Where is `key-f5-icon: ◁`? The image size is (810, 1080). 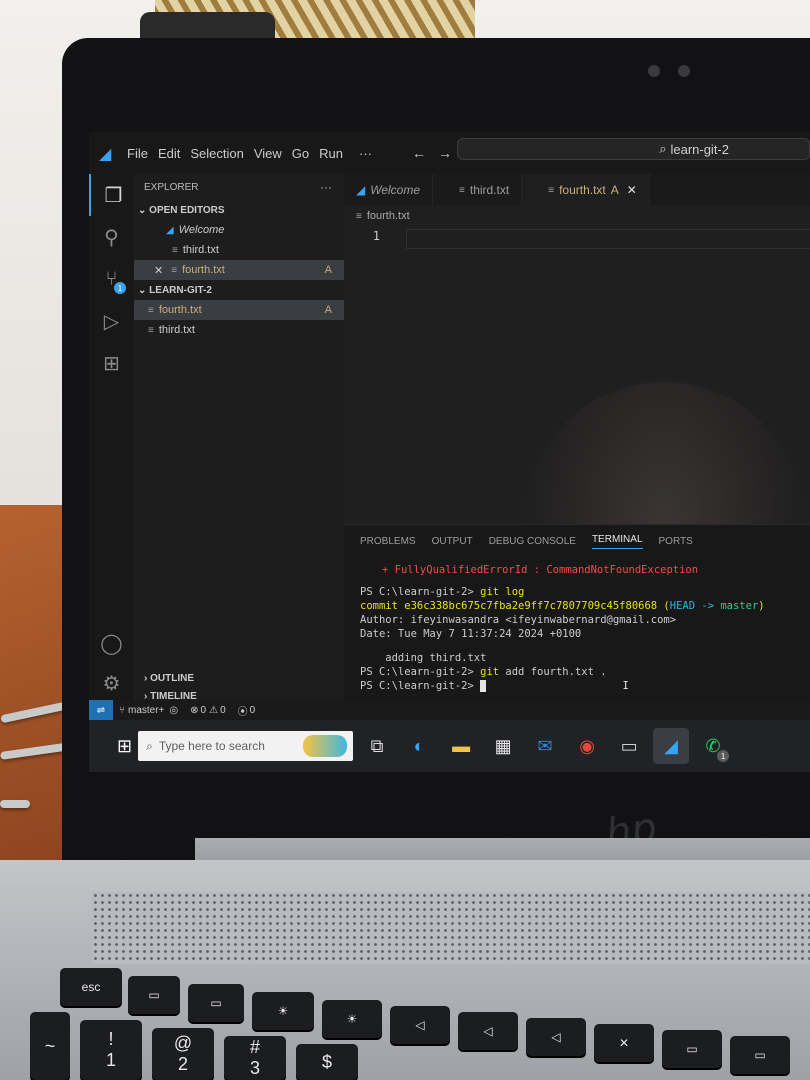
key-f5-icon: ◁ is located at coordinates (420, 1025).